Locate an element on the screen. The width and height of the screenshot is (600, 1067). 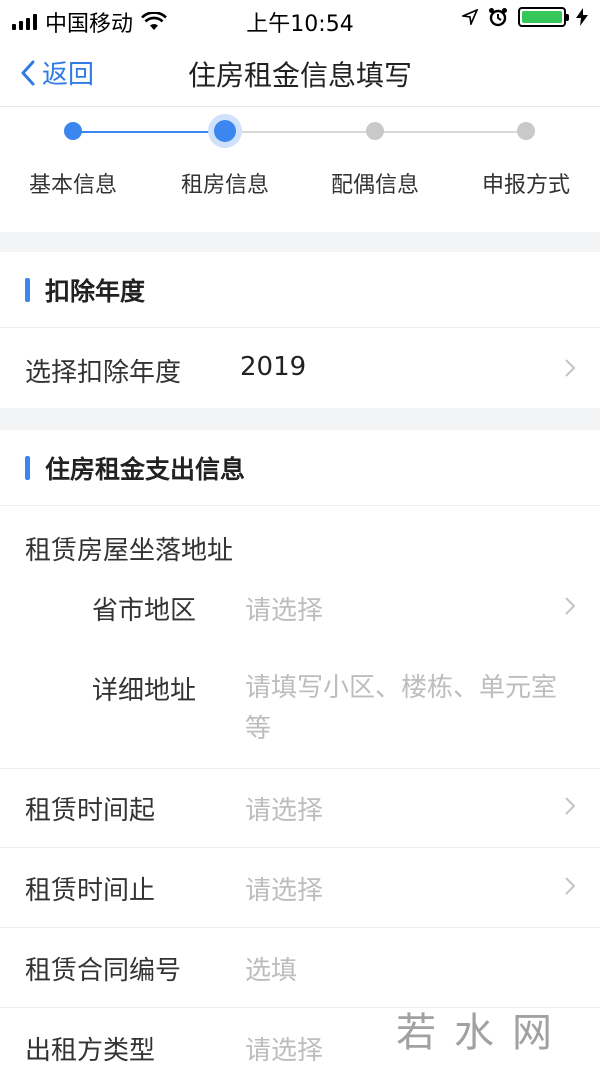
step-label-filing-method: 申报方式 is located at coordinates (525, 185).